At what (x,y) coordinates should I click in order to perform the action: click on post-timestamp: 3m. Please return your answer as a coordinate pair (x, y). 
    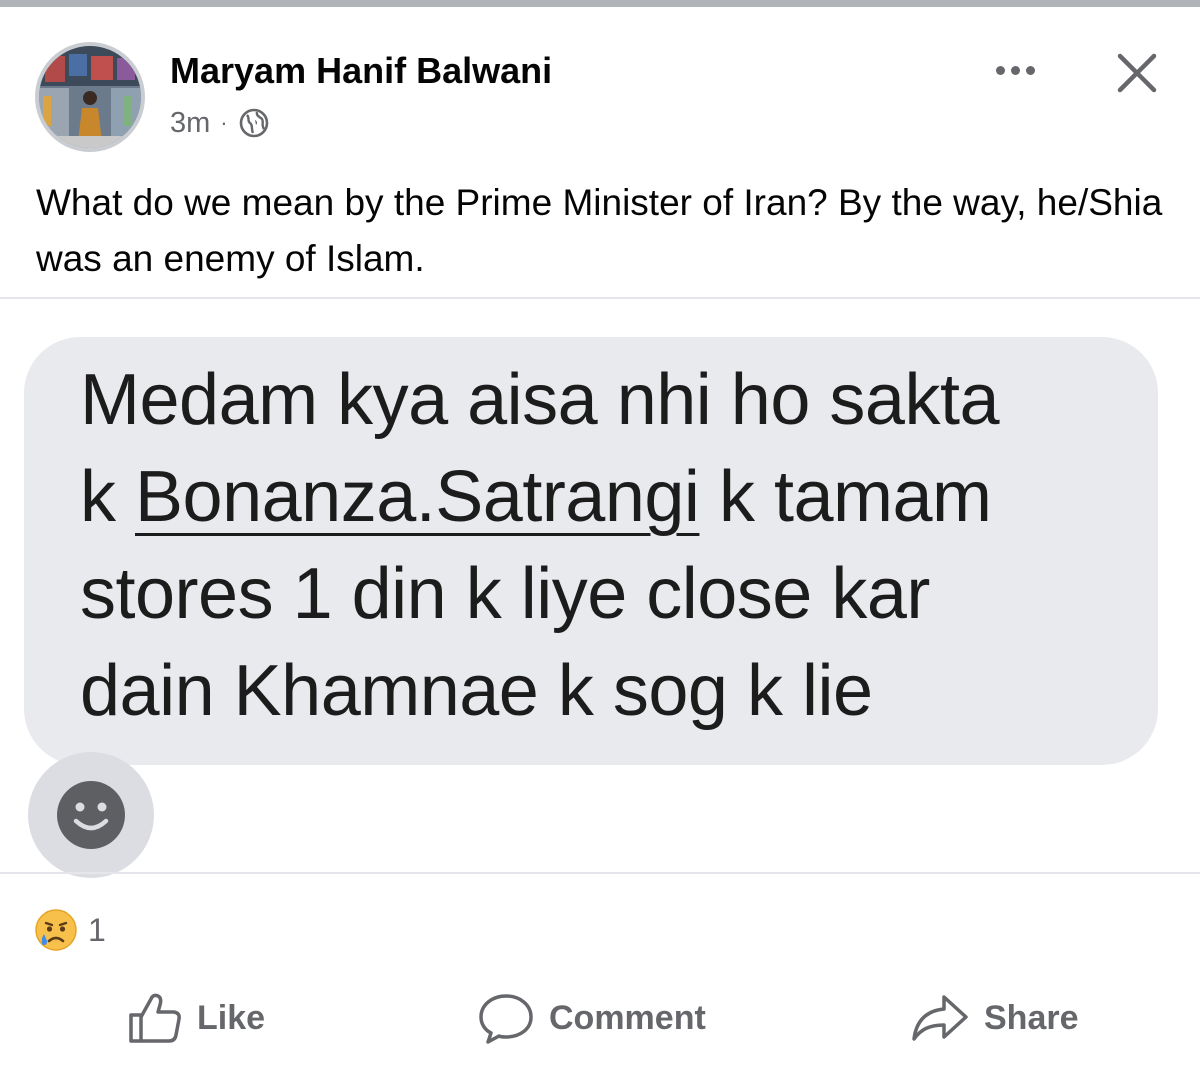
    Looking at the image, I should click on (190, 123).